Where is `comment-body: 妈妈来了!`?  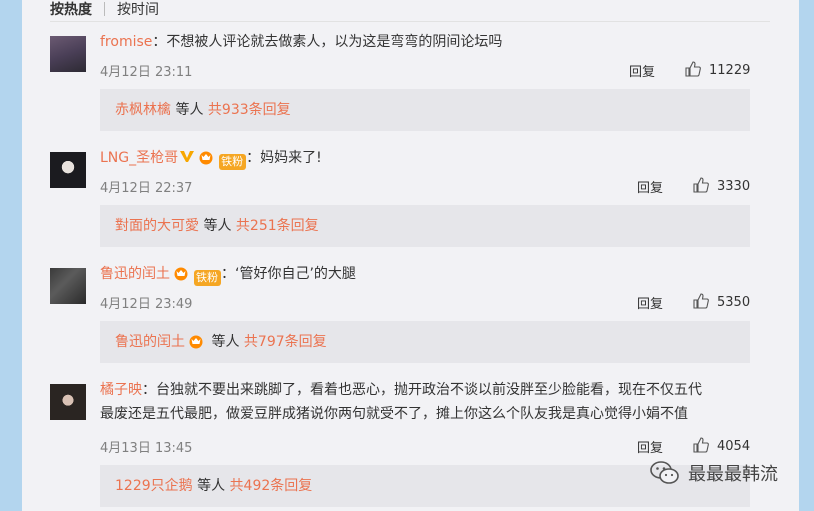
comment-body: 妈妈来了! is located at coordinates (291, 158).